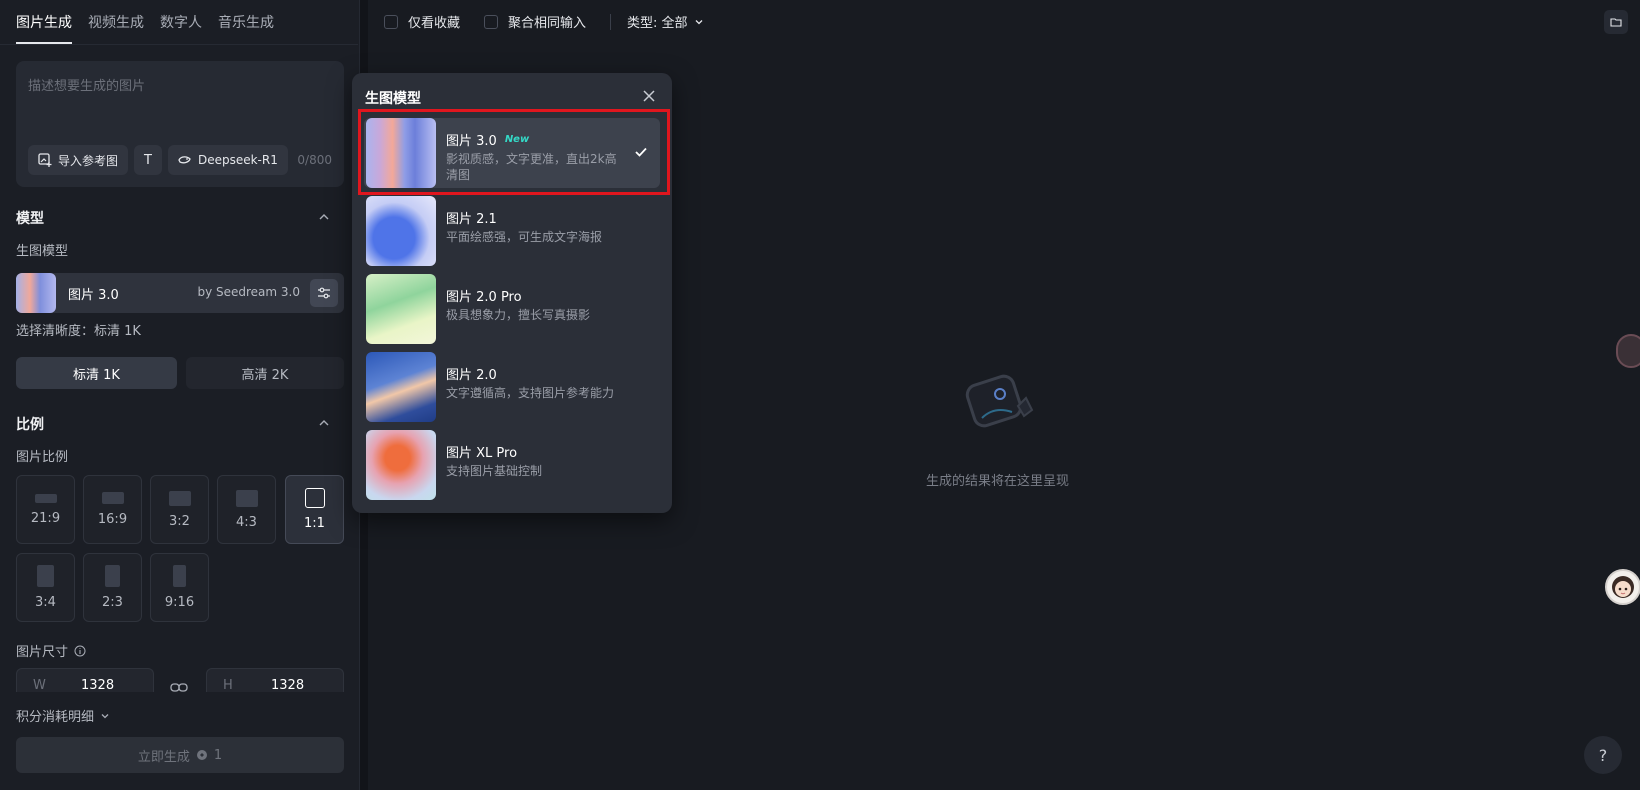  What do you see at coordinates (391, 21) in the screenshot?
I see `favorites-checkbox` at bounding box center [391, 21].